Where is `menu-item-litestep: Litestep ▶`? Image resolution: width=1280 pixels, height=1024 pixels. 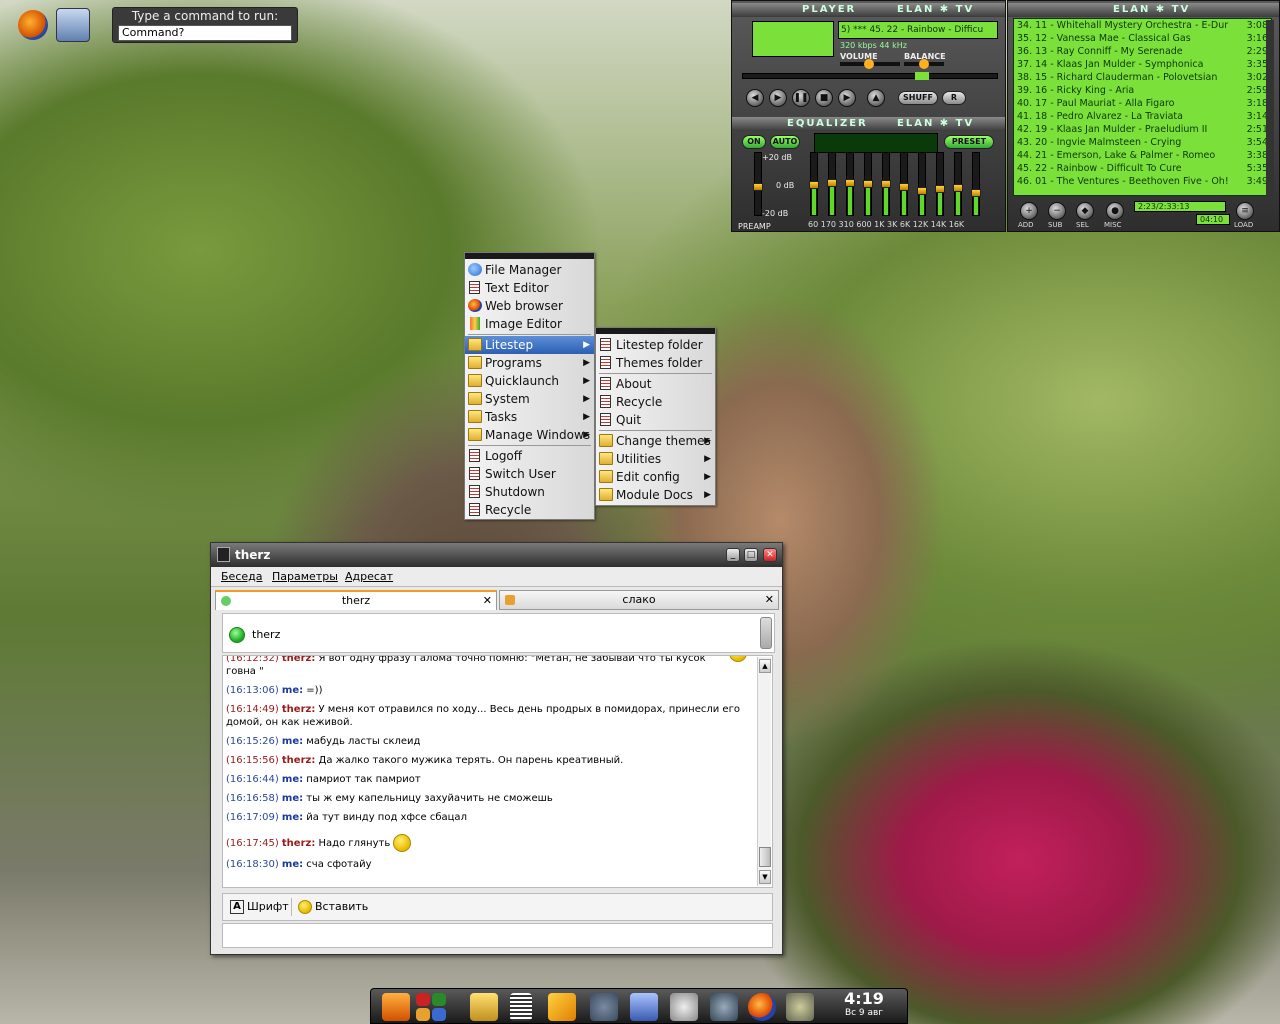
menu-item-litestep: Litestep ▶ is located at coordinates (529, 345).